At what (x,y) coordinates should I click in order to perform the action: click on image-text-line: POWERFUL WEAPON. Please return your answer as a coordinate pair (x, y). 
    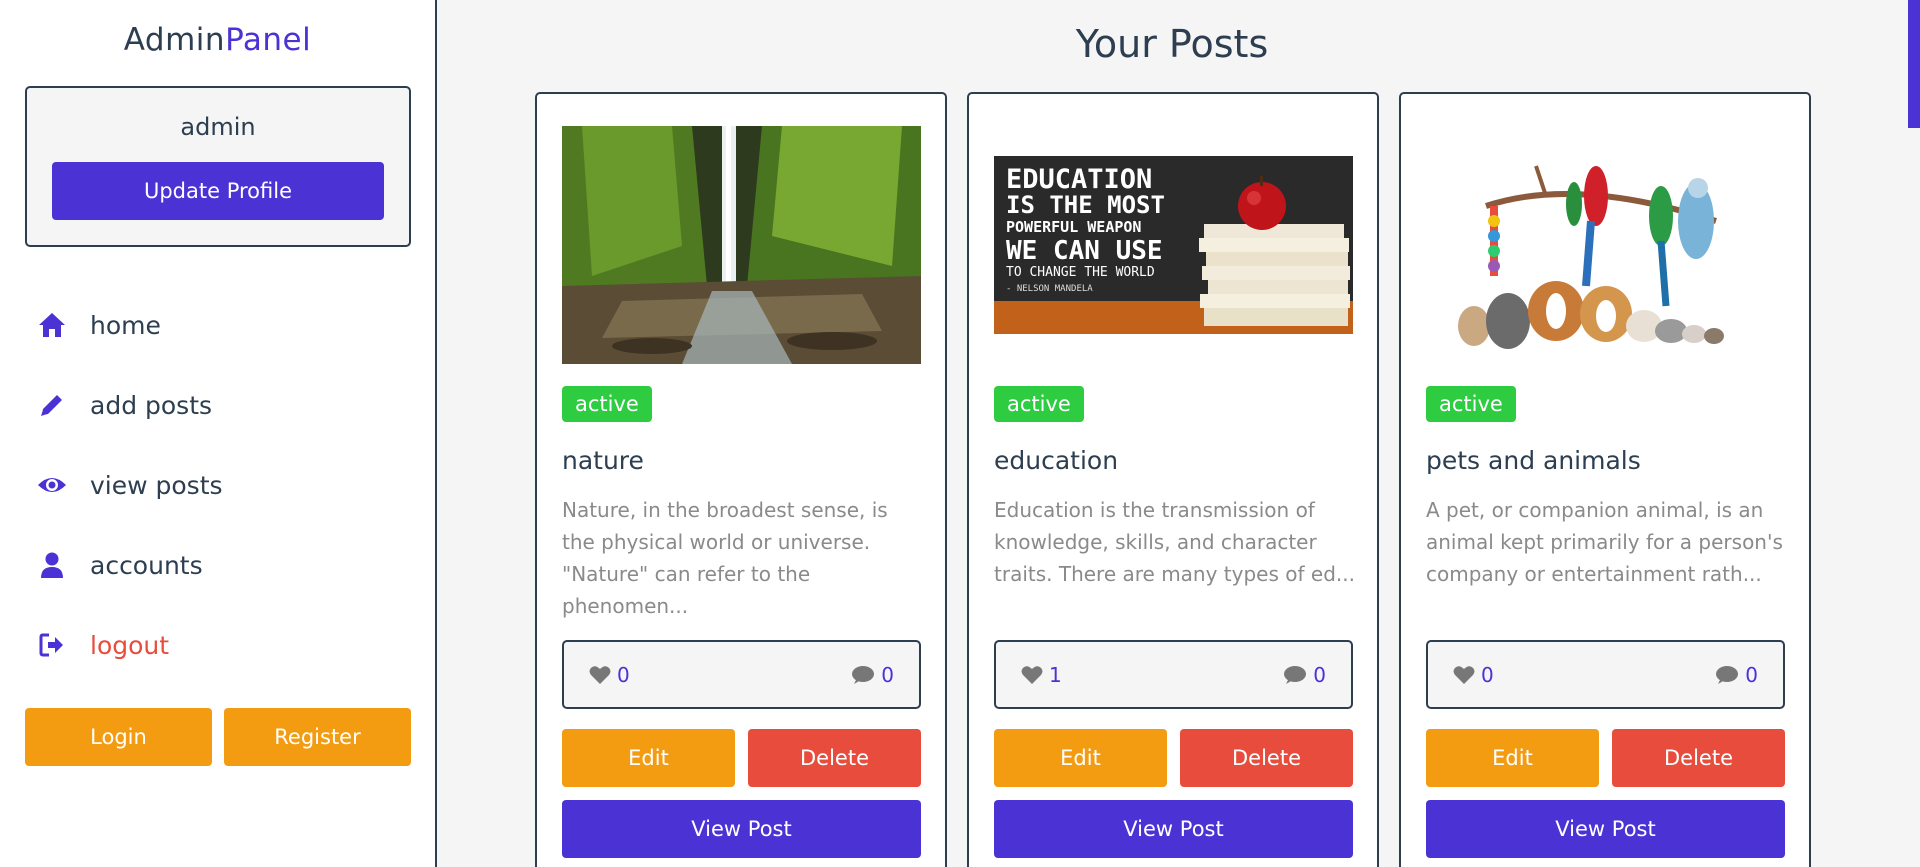
    Looking at the image, I should click on (1073, 227).